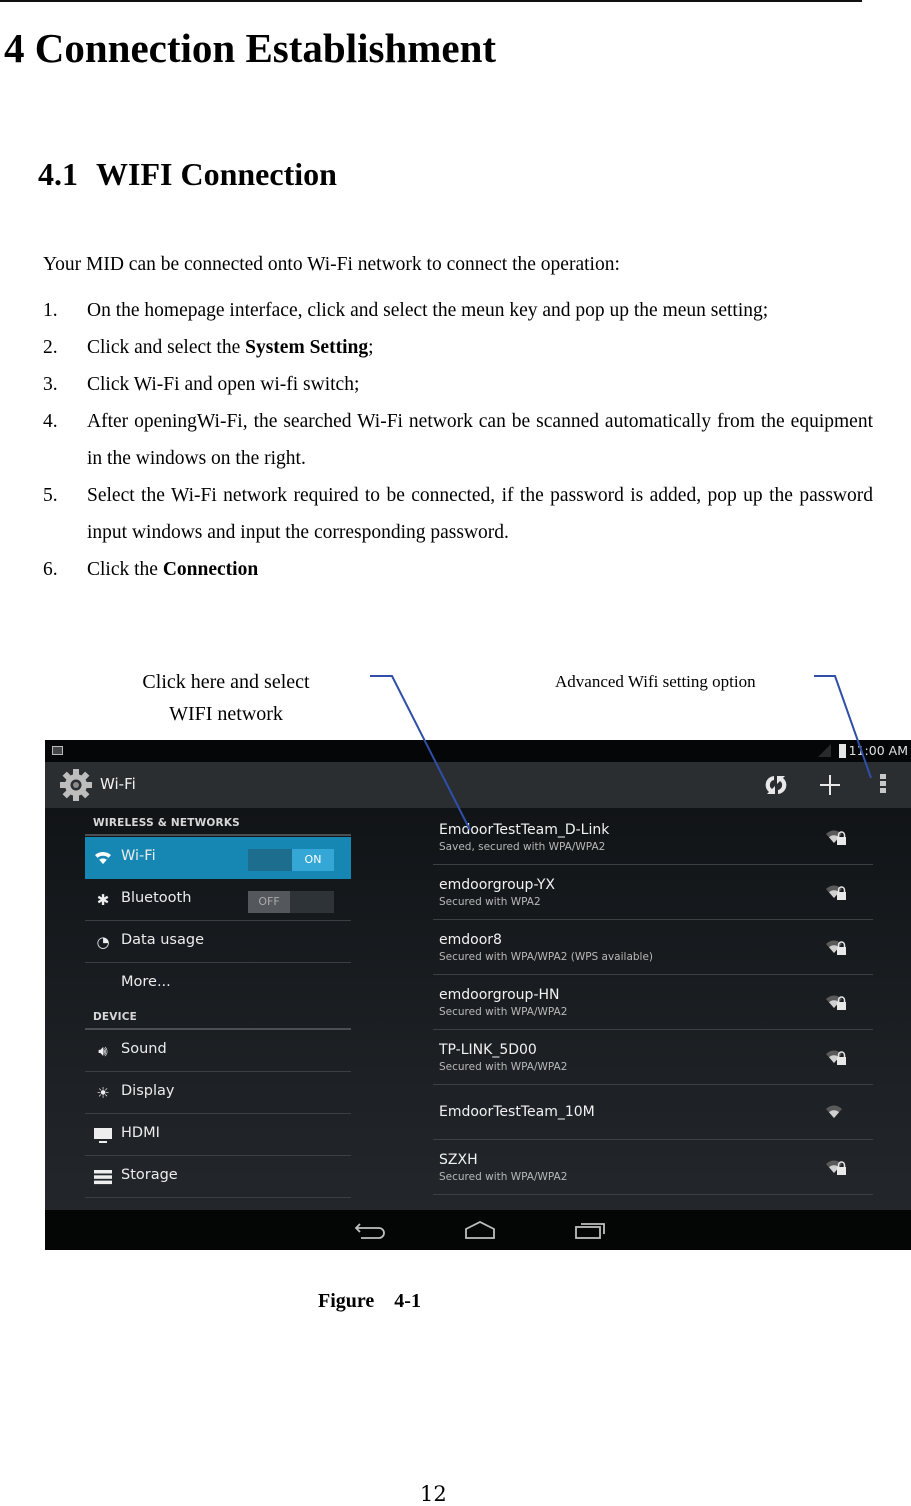 This screenshot has height=1506, width=911. Describe the element at coordinates (218, 1135) in the screenshot. I see `settings-item-hdmi: HDMI` at that location.